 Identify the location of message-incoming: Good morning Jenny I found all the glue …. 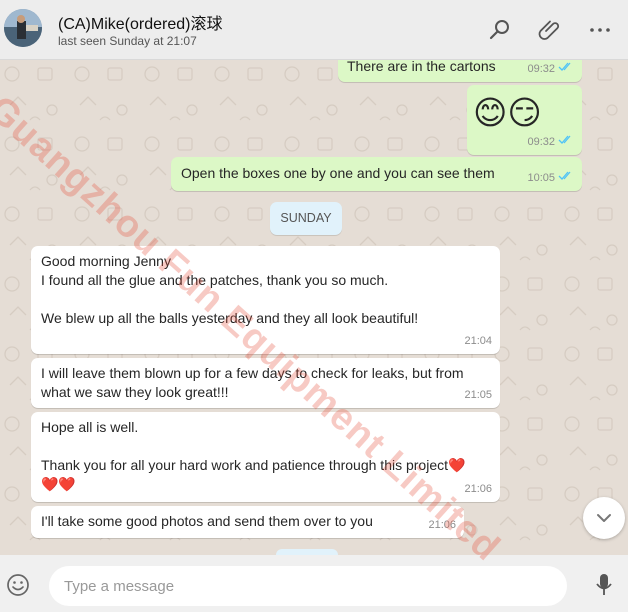
(265, 300).